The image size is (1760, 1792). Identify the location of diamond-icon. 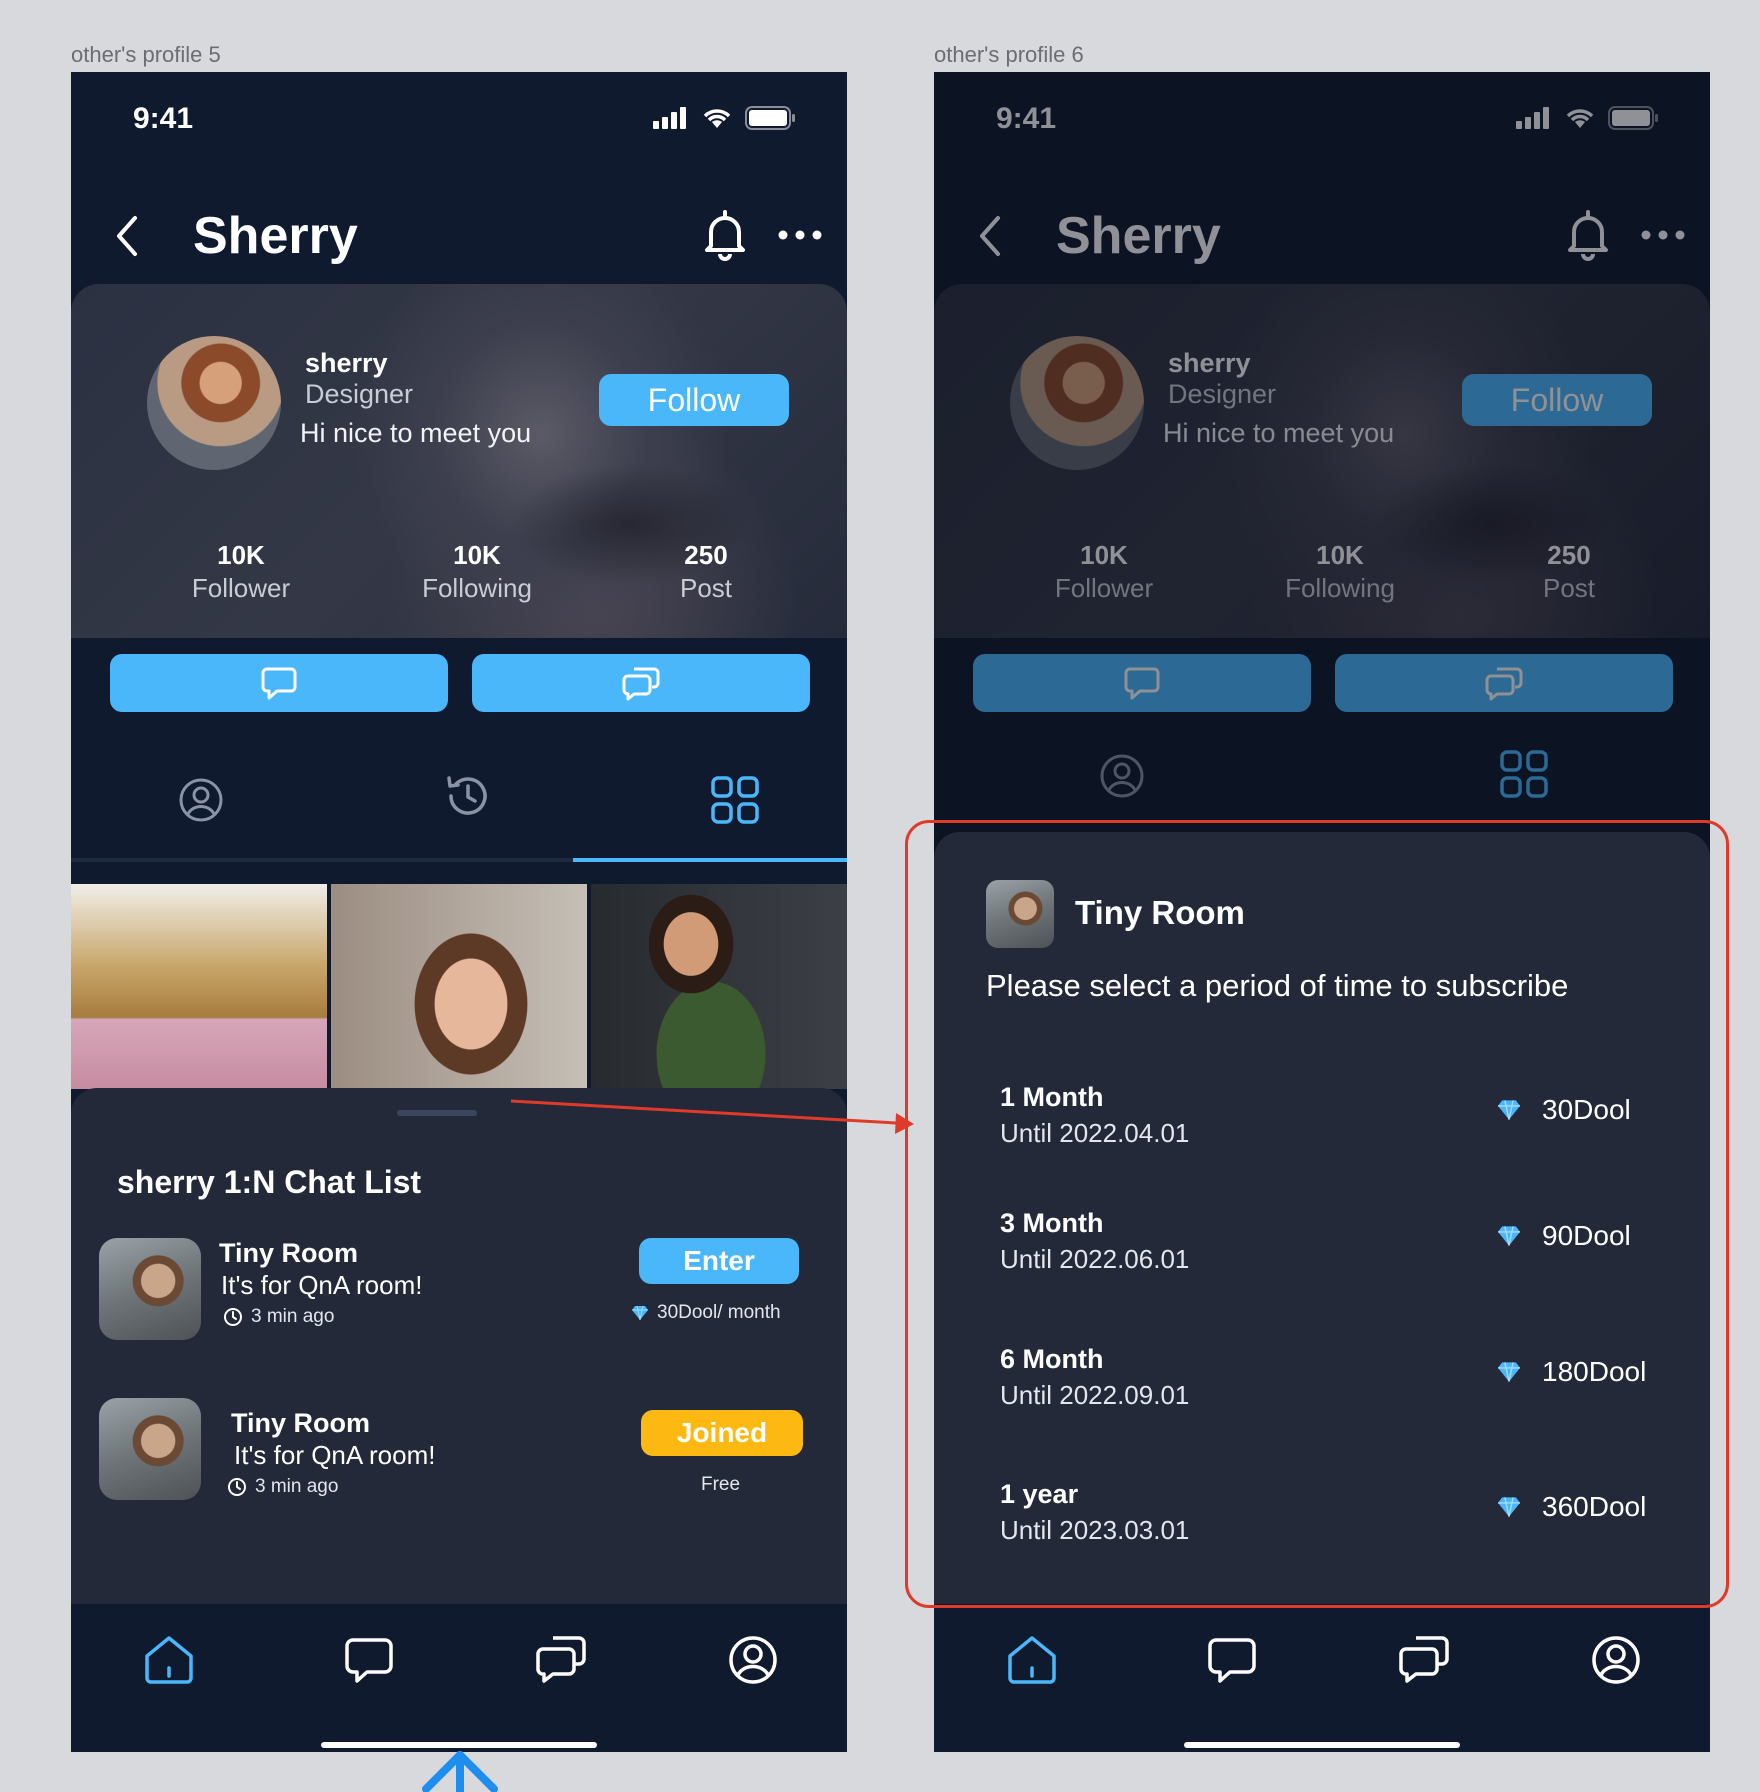
(640, 1313).